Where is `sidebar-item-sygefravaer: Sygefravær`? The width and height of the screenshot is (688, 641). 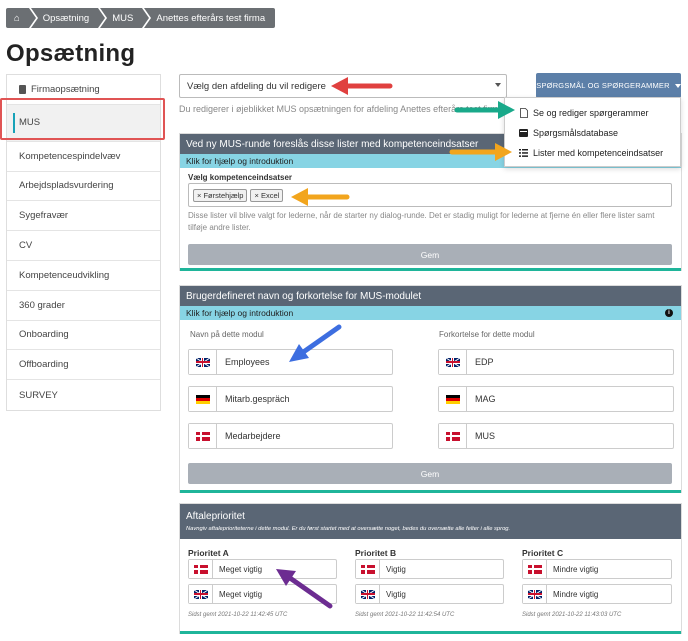 sidebar-item-sygefravaer: Sygefravær is located at coordinates (83, 216).